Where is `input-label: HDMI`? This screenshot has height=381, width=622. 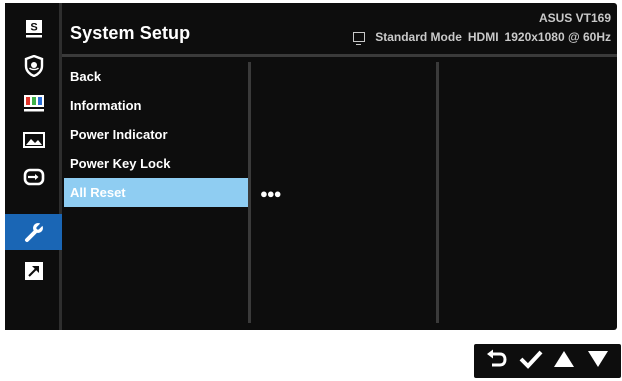 input-label: HDMI is located at coordinates (483, 37).